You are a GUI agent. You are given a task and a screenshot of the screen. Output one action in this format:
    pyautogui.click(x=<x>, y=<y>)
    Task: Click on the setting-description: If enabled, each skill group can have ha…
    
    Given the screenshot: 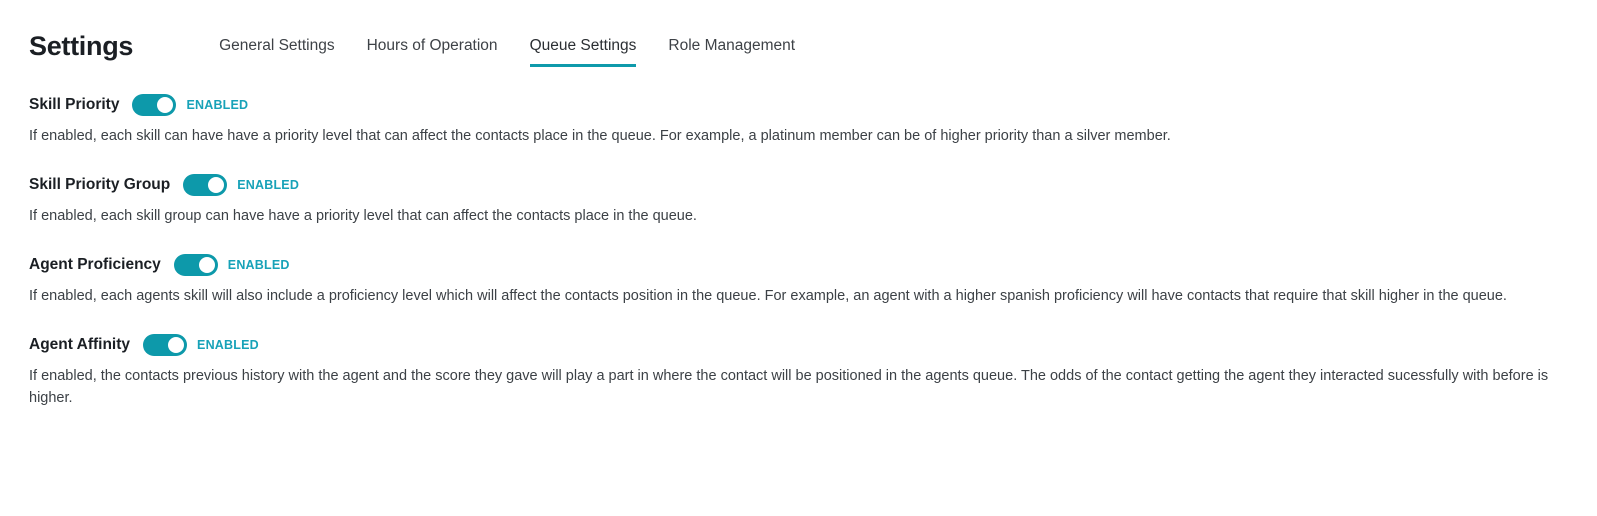 What is the action you would take?
    pyautogui.click(x=363, y=216)
    